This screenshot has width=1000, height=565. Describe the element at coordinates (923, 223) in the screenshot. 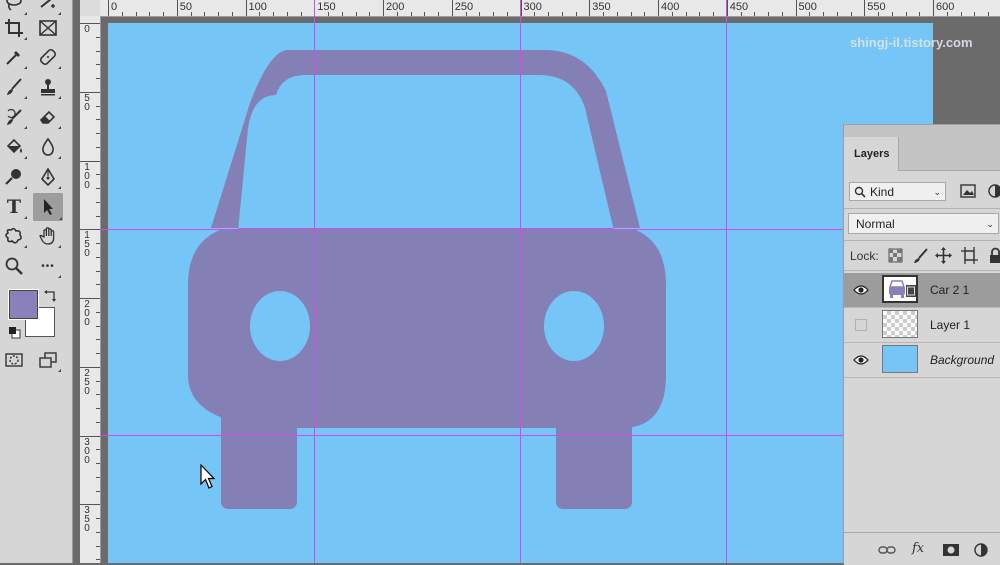

I see `blend-mode-select: Normal ⌄` at that location.